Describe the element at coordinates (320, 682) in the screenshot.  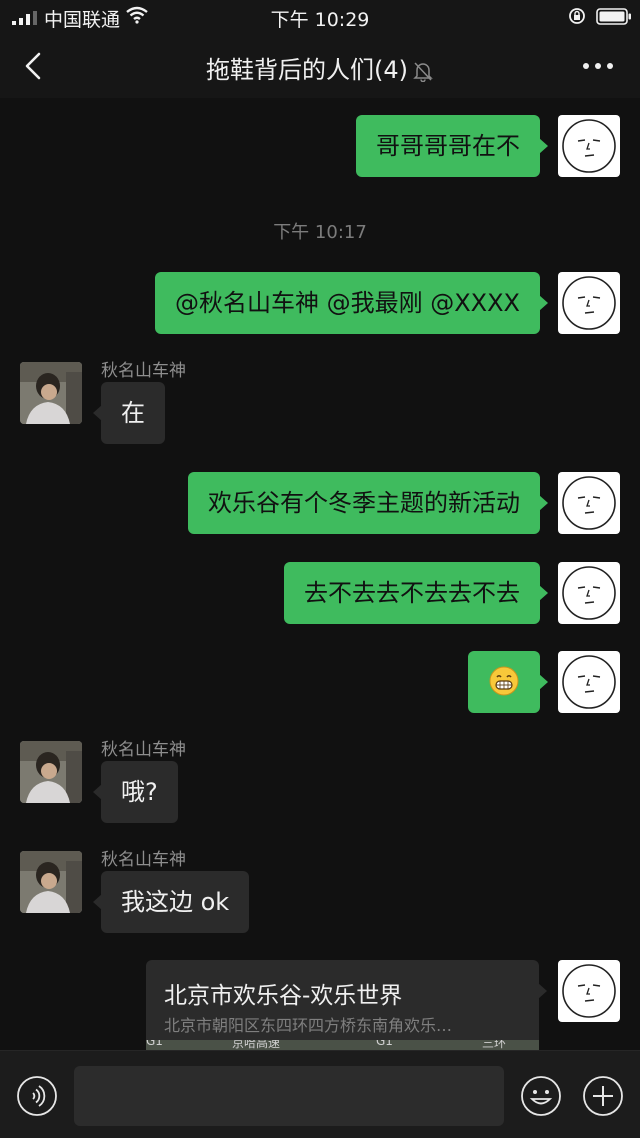
I see `message-row` at that location.